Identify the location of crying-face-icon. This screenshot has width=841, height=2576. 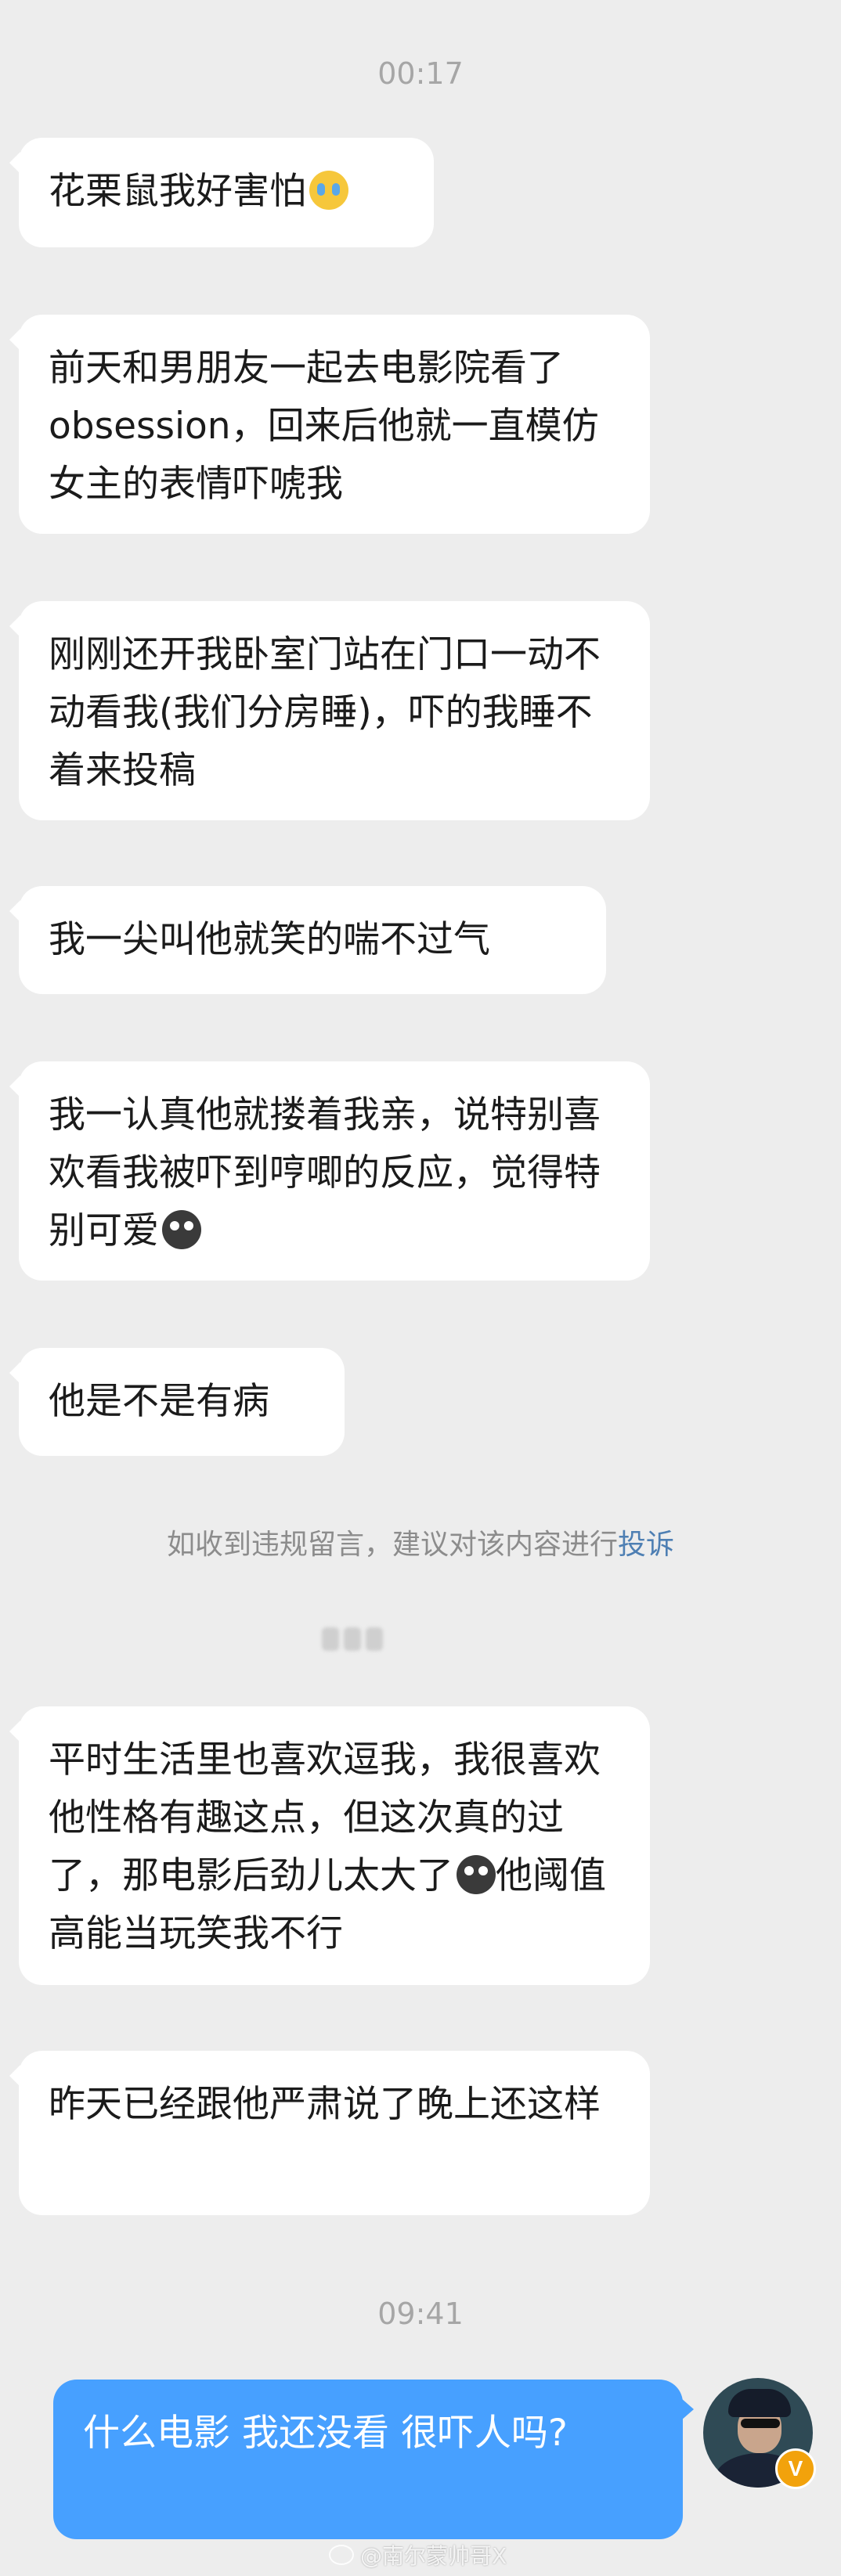
(328, 190).